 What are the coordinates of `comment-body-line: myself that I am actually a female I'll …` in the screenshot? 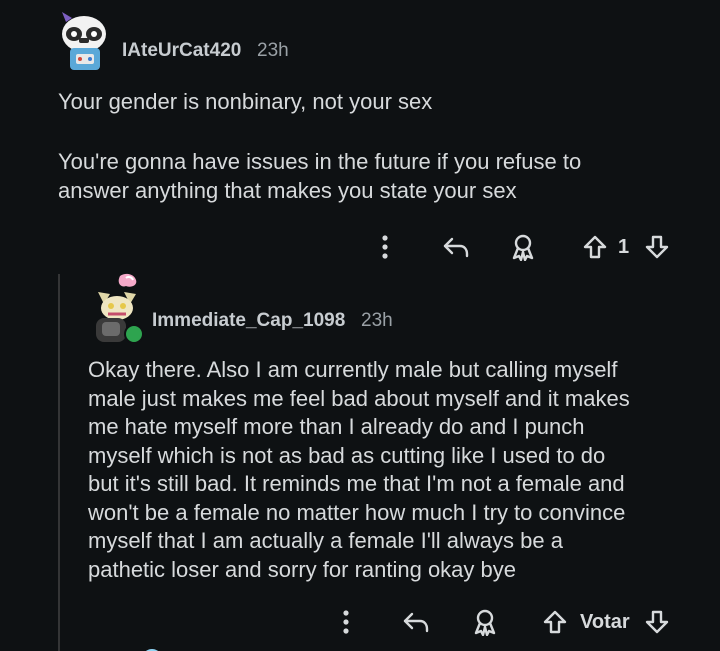 It's located at (325, 540).